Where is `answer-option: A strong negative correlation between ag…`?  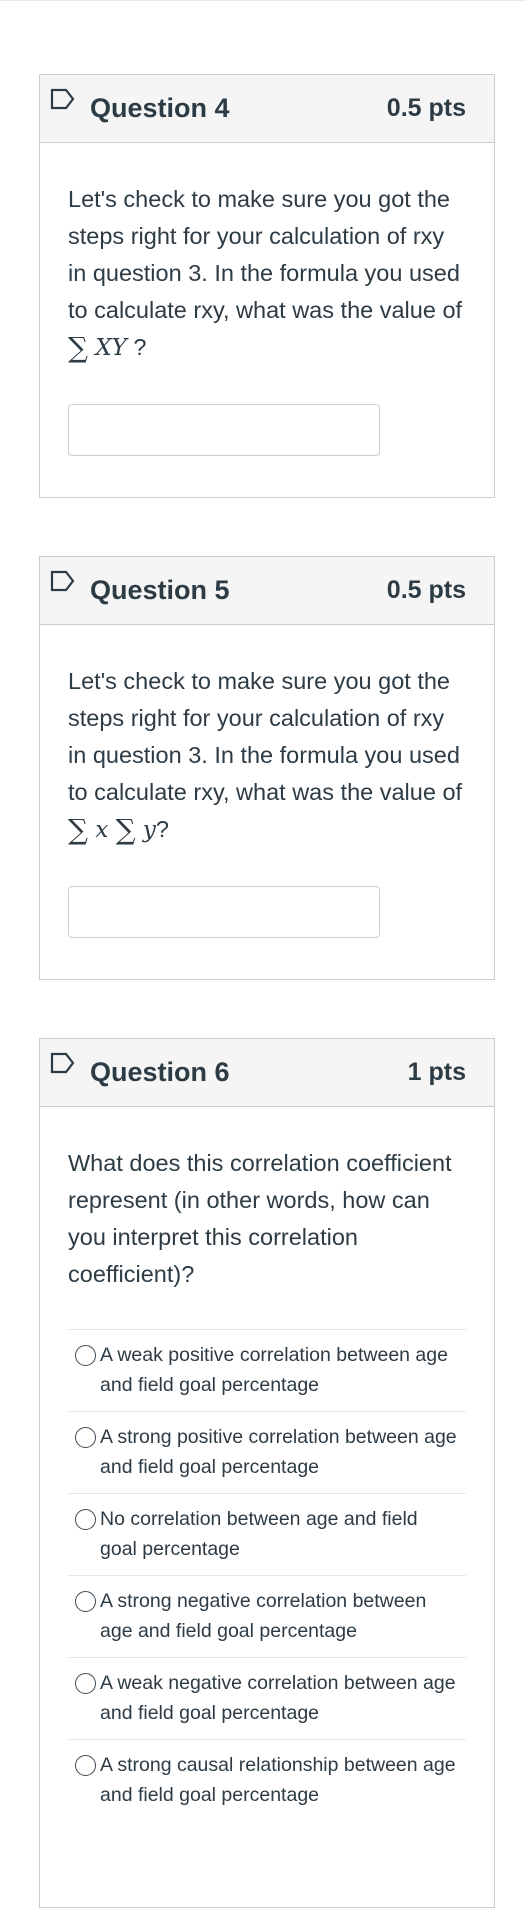 answer-option: A strong negative correlation between ag… is located at coordinates (267, 1616).